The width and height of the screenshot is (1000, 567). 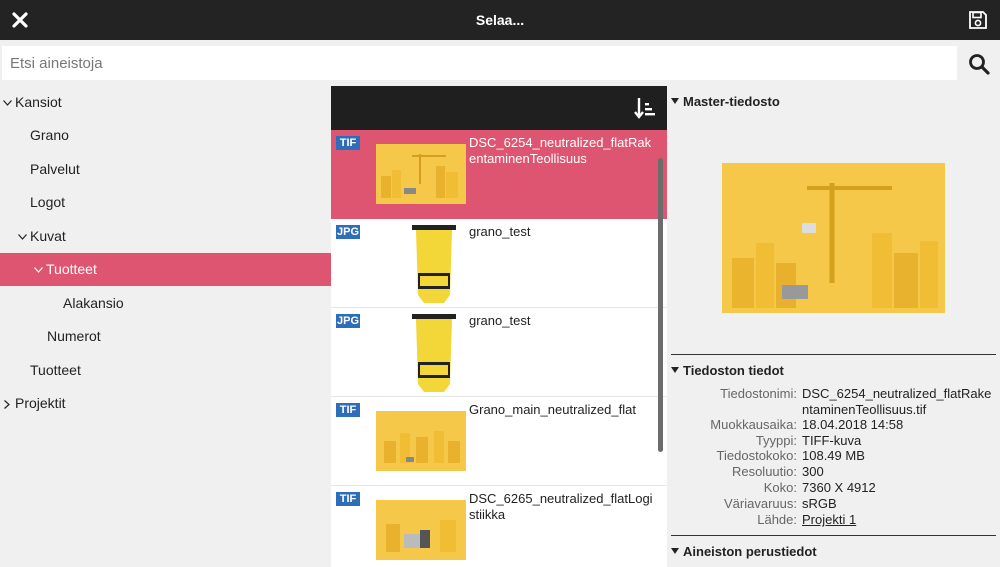 I want to click on meta-key: Tyyppi:, so click(x=776, y=440).